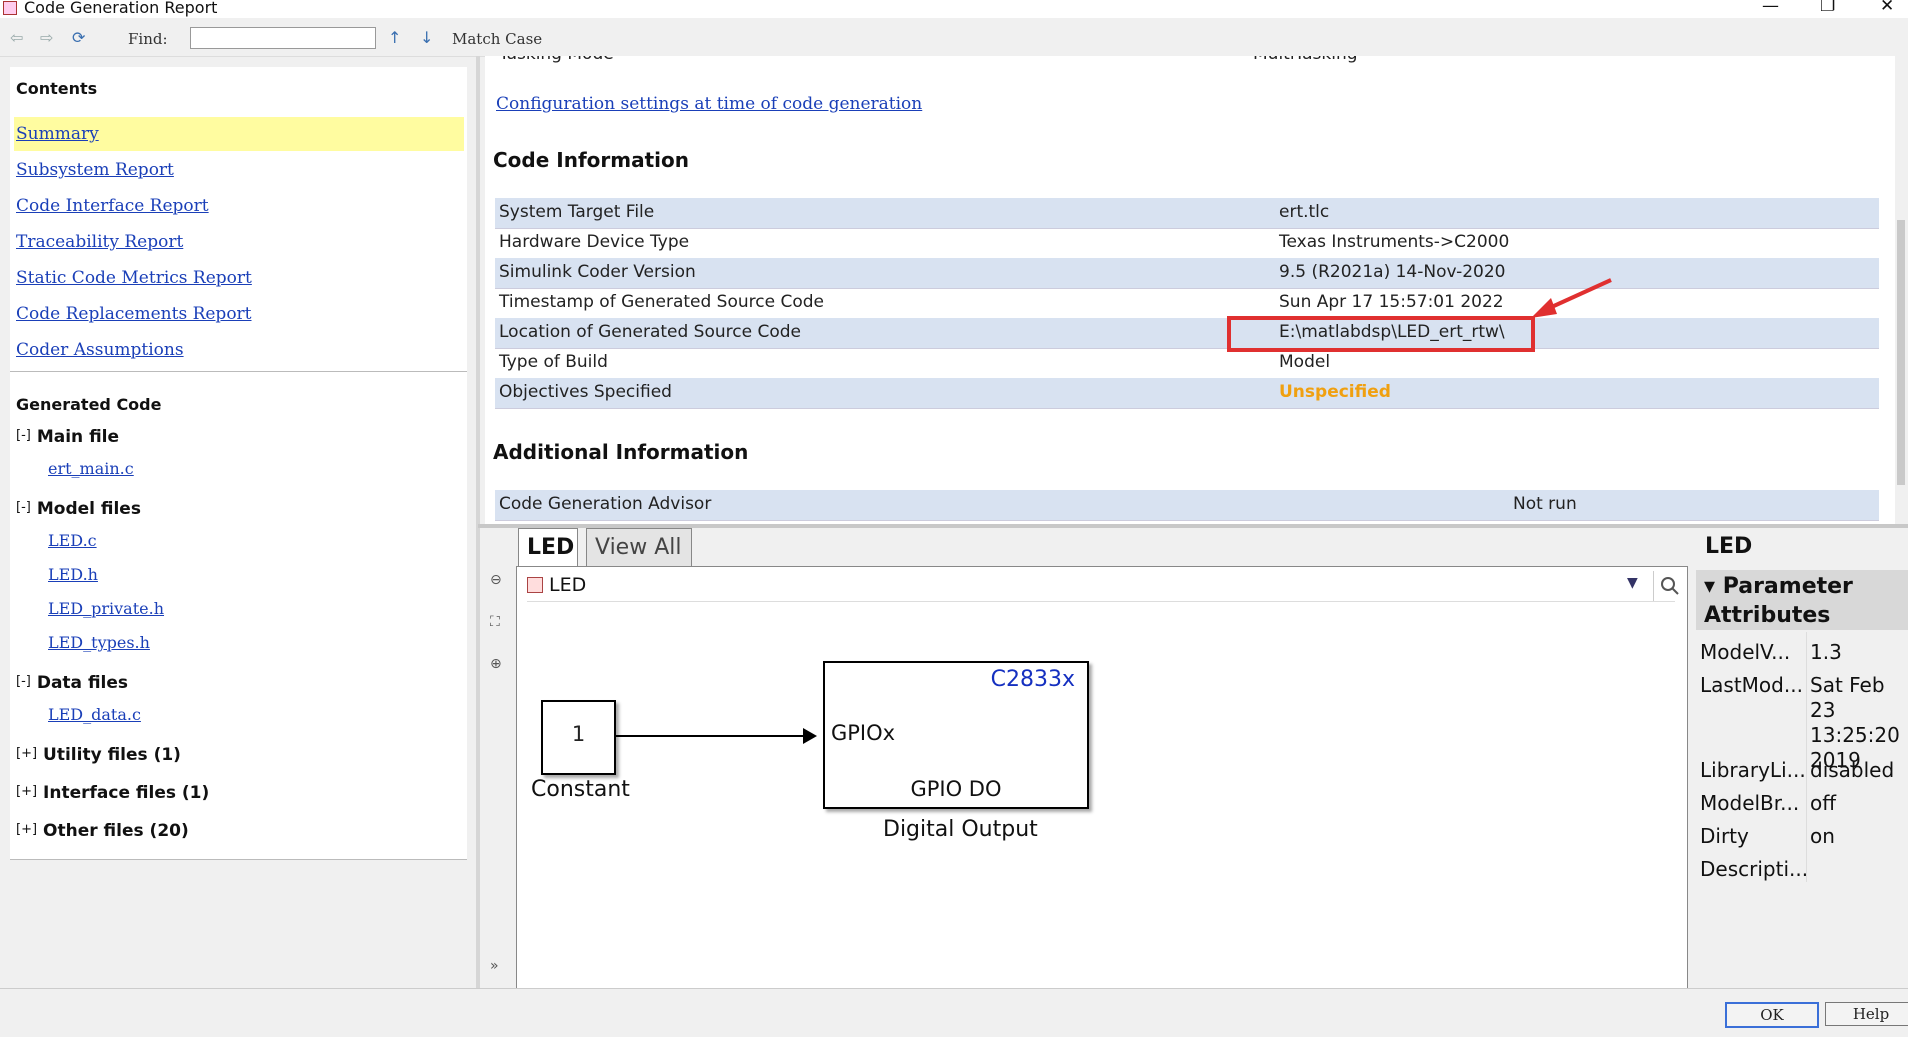 Image resolution: width=1908 pixels, height=1037 pixels. I want to click on close-button: ✕, so click(1887, 8).